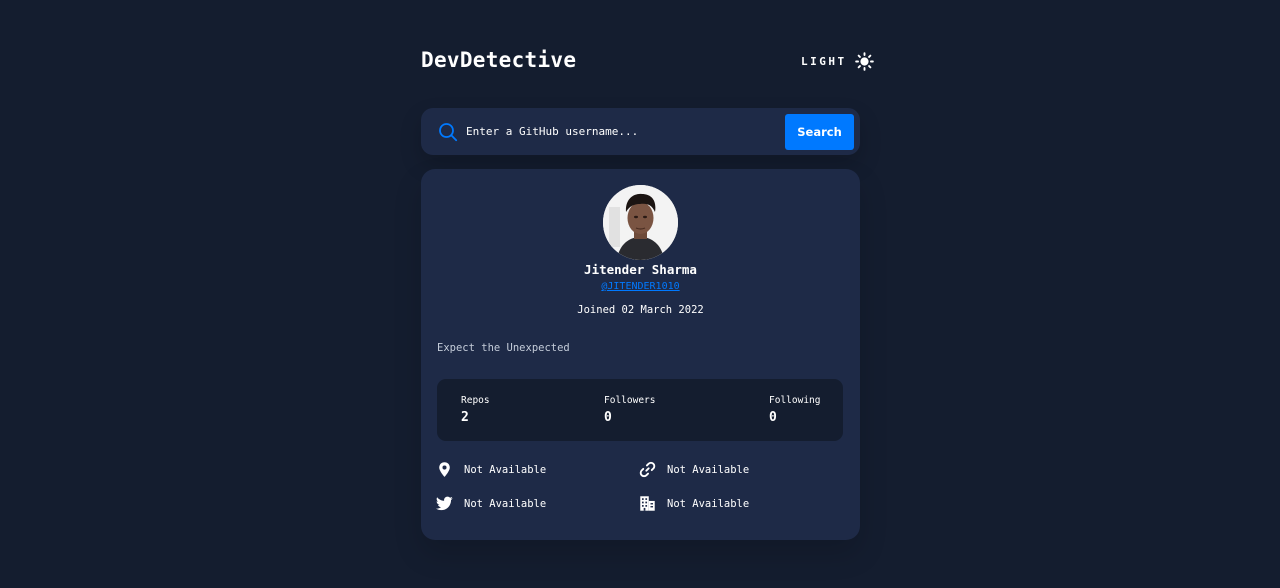  What do you see at coordinates (505, 503) in the screenshot?
I see `info-twitter-text: Not Available` at bounding box center [505, 503].